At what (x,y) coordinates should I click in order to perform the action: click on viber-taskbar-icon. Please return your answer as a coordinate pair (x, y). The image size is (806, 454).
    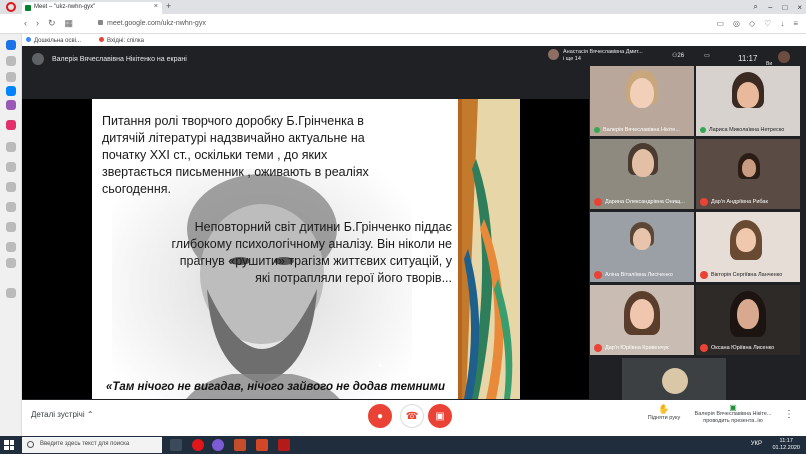
    Looking at the image, I should click on (218, 445).